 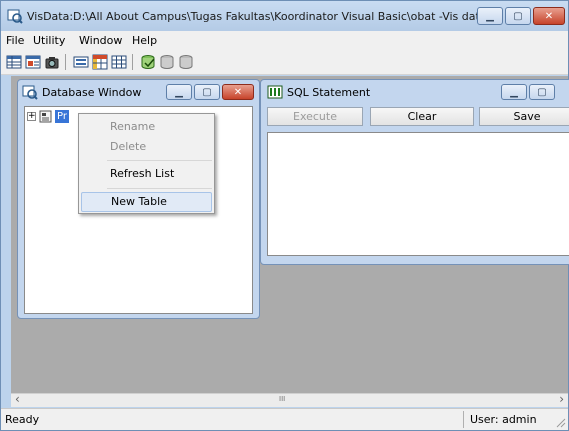 What do you see at coordinates (30, 92) in the screenshot?
I see `database-window-icon` at bounding box center [30, 92].